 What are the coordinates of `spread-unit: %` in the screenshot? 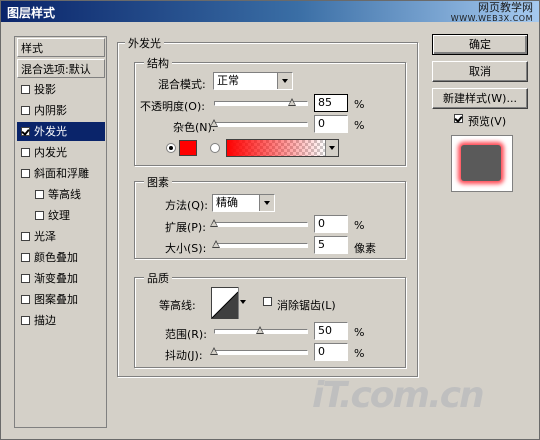 It's located at (359, 225).